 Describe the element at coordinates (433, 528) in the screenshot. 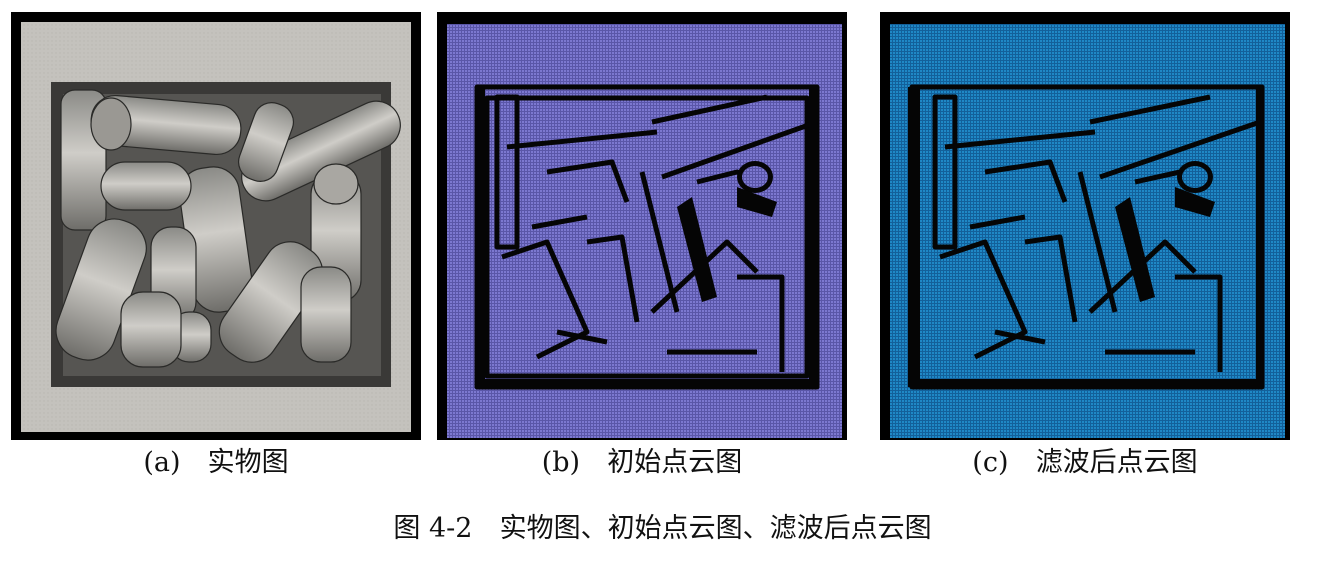

I see `figure-number: 图 4-2` at that location.